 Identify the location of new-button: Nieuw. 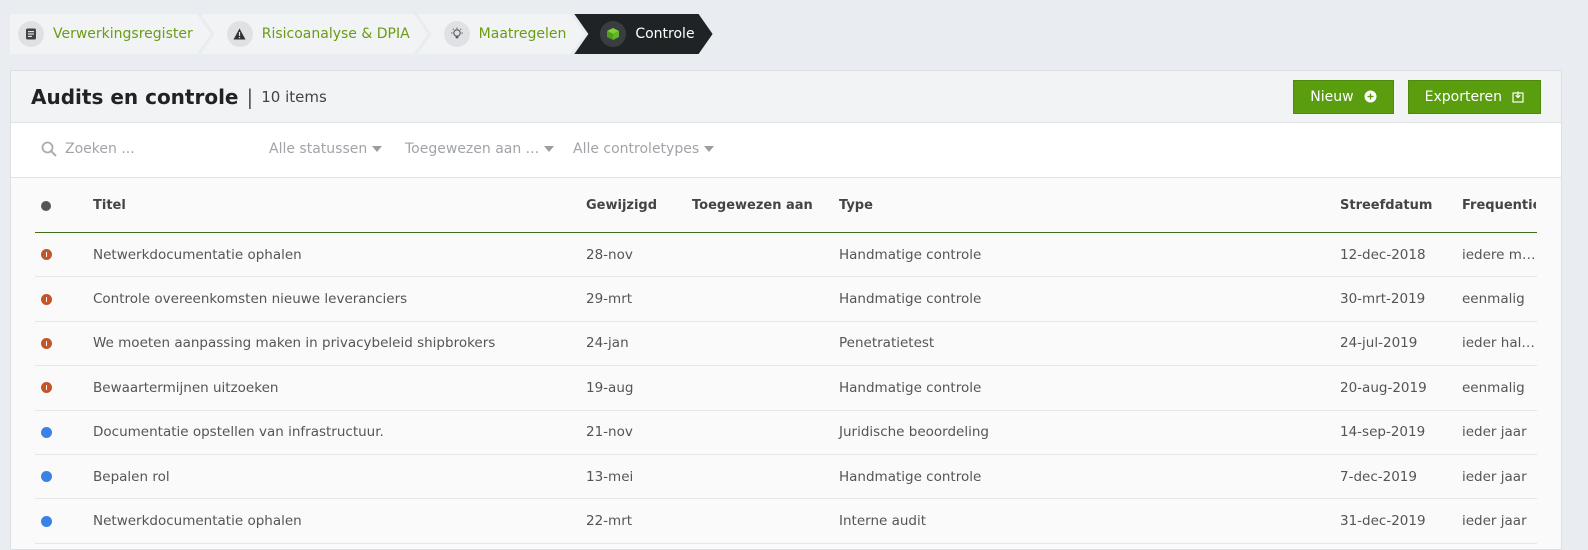
(1343, 96).